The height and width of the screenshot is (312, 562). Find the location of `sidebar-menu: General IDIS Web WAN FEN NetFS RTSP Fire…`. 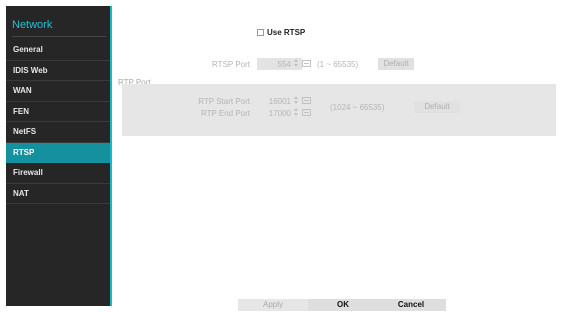

sidebar-menu: General IDIS Web WAN FEN NetFS RTSP Fire… is located at coordinates (58, 122).